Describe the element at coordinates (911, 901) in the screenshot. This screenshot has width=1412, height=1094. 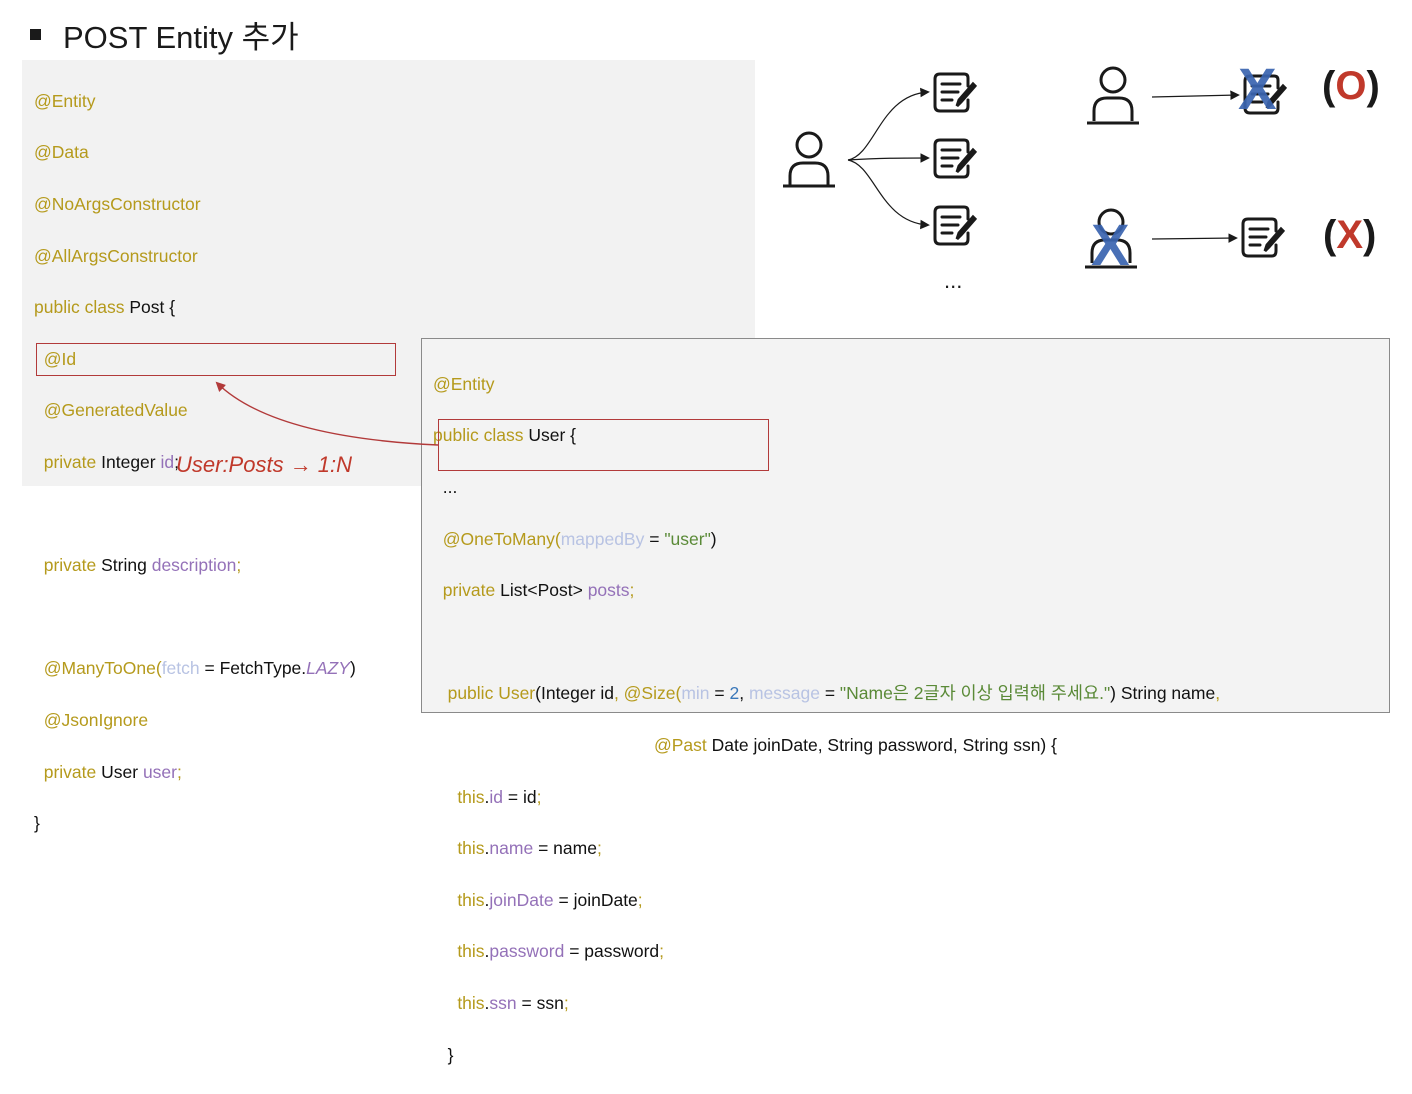
I see `code-line: this.joinDate = joinDate;` at that location.